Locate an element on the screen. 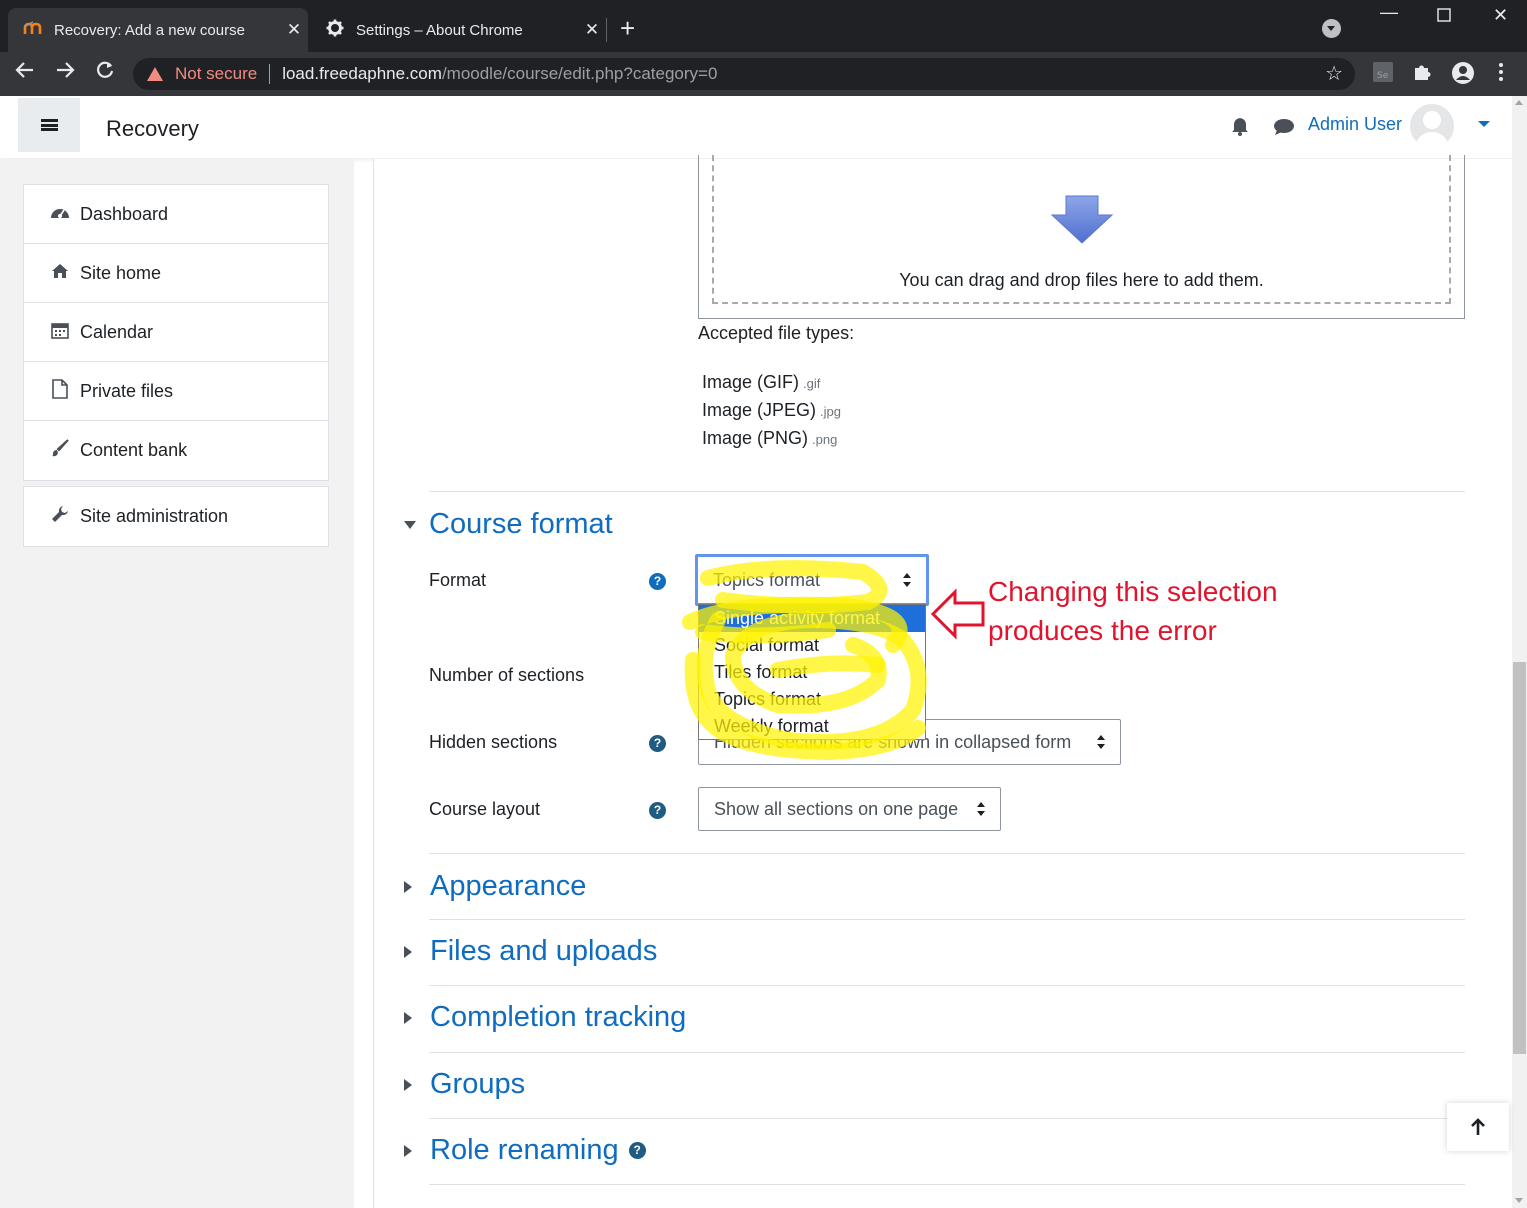 The height and width of the screenshot is (1208, 1527). format-select: Topics format is located at coordinates (812, 580).